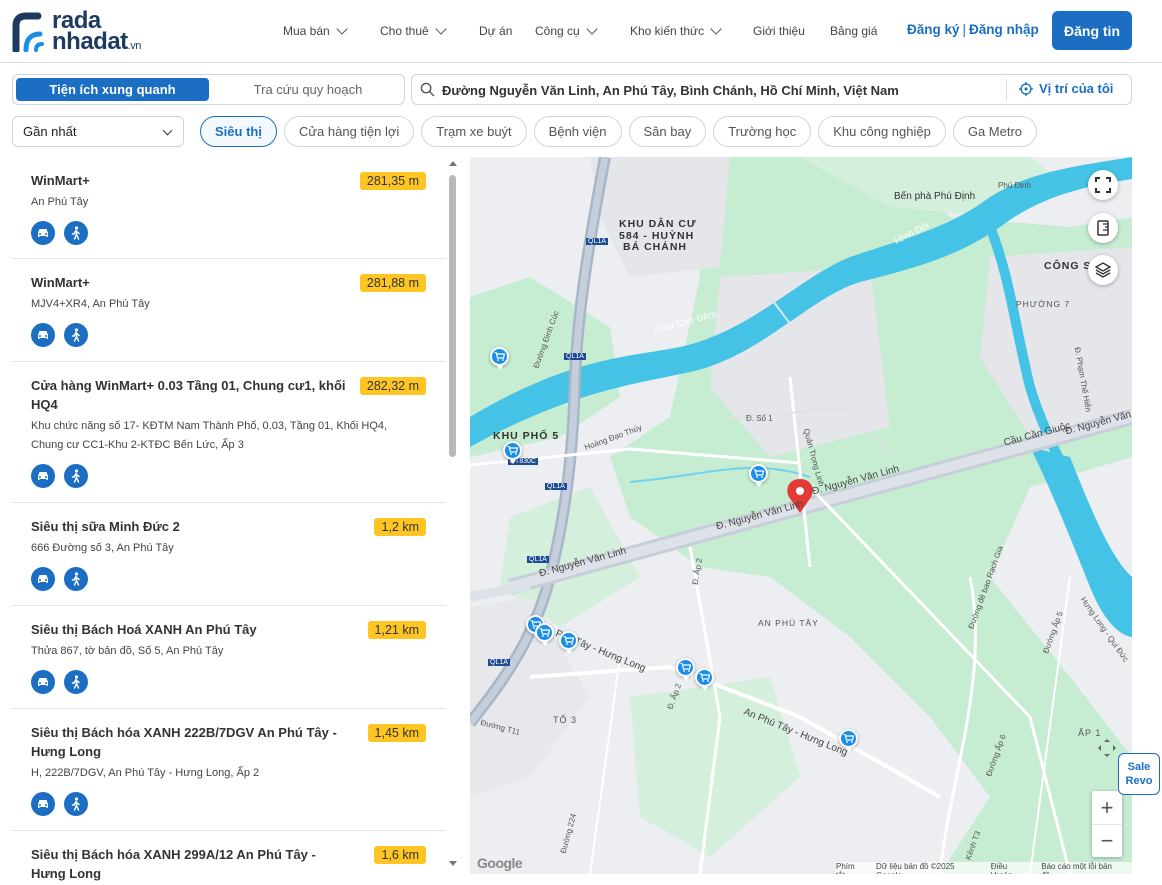 This screenshot has width=1162, height=885. What do you see at coordinates (577, 131) in the screenshot?
I see `chip-benh-vien: Bệnh viện` at bounding box center [577, 131].